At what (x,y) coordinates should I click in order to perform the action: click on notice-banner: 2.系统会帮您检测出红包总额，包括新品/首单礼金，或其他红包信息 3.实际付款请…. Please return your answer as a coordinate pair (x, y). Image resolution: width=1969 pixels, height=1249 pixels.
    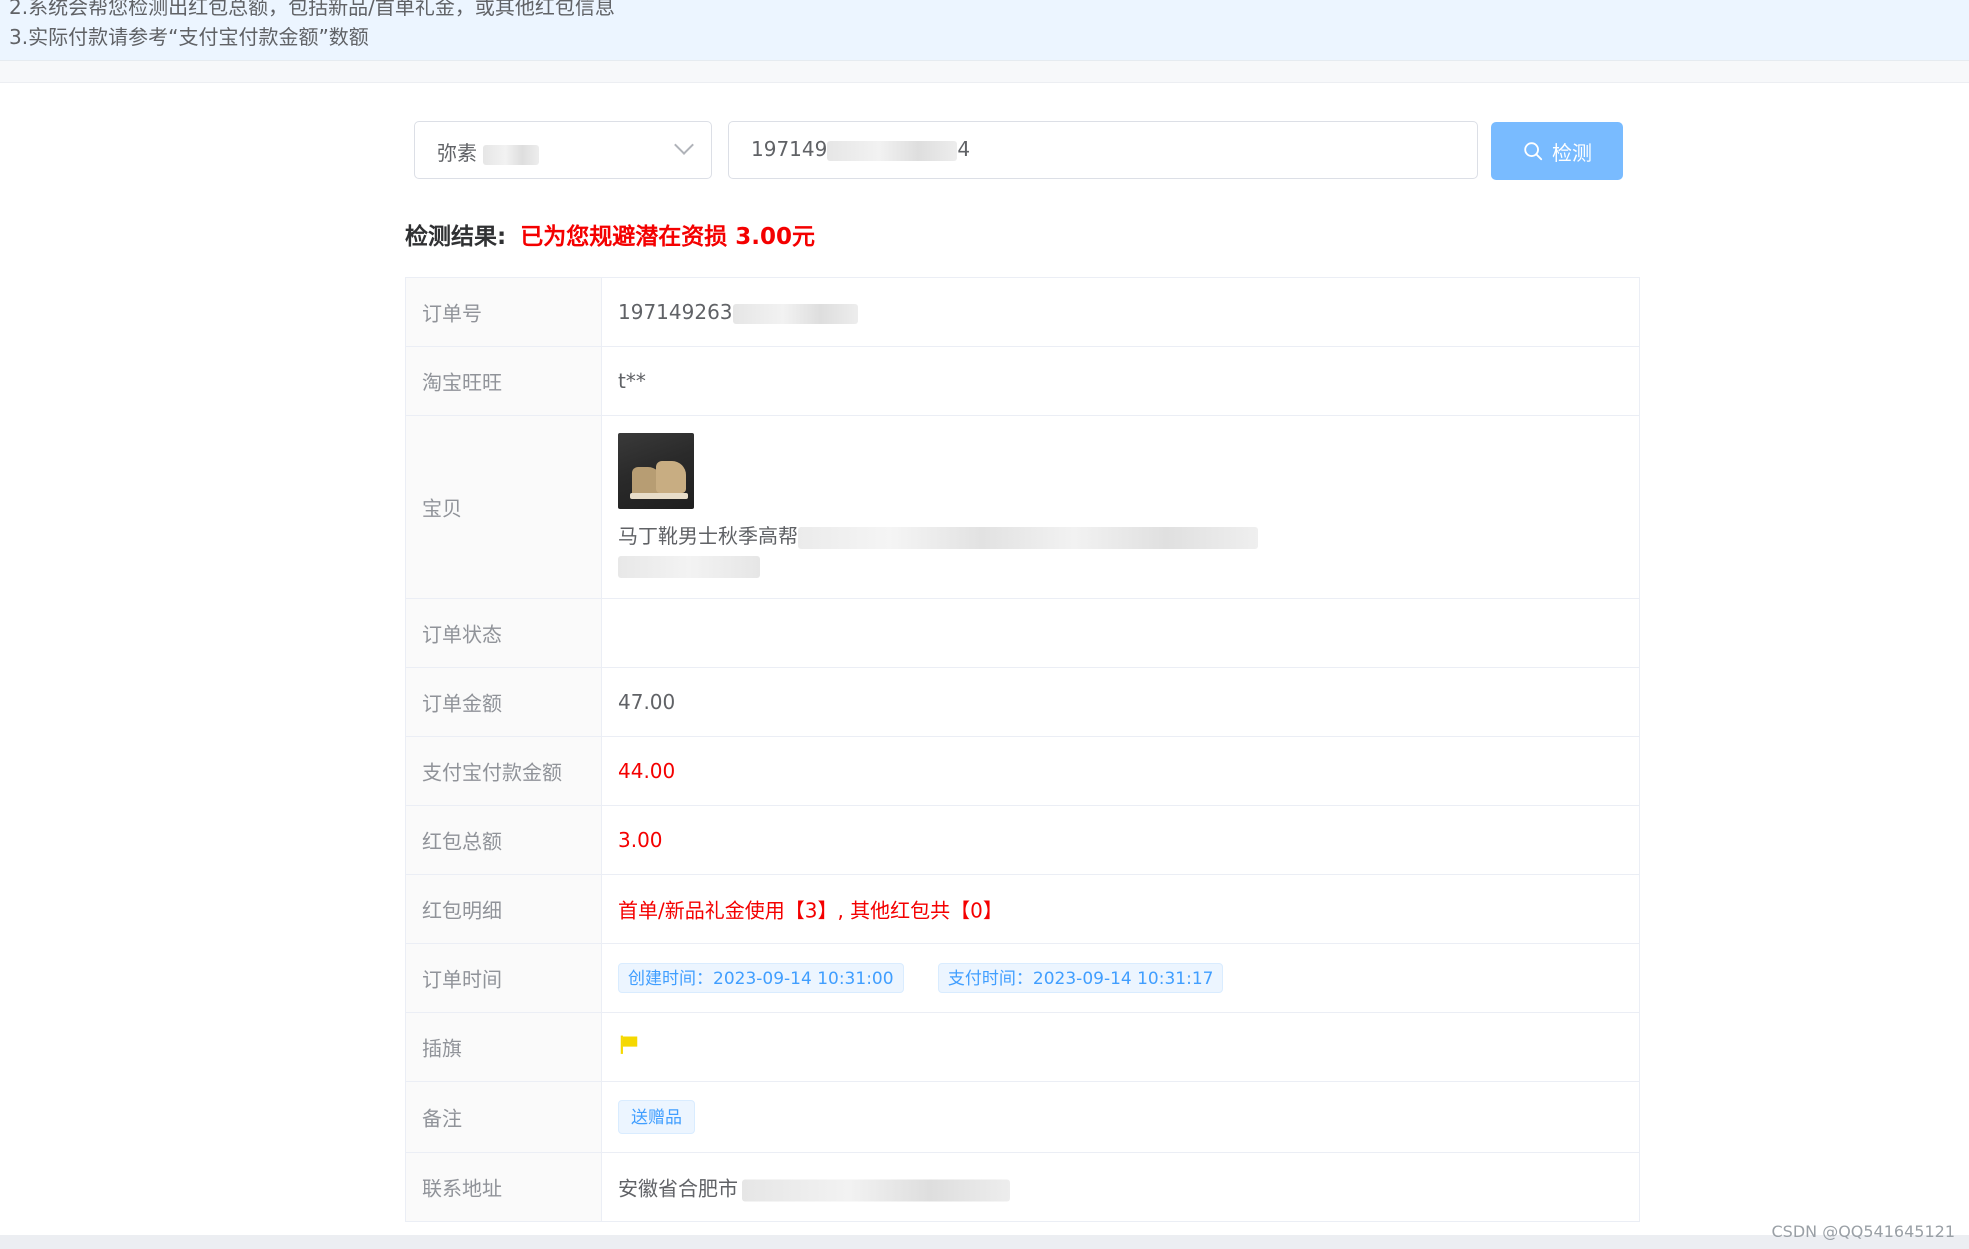
    Looking at the image, I should click on (984, 30).